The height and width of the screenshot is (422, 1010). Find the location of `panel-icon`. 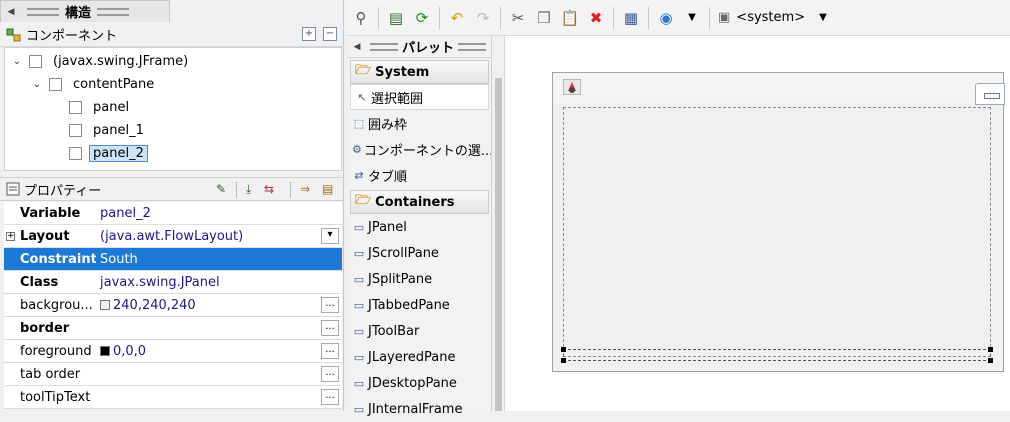

panel-icon is located at coordinates (55, 84).